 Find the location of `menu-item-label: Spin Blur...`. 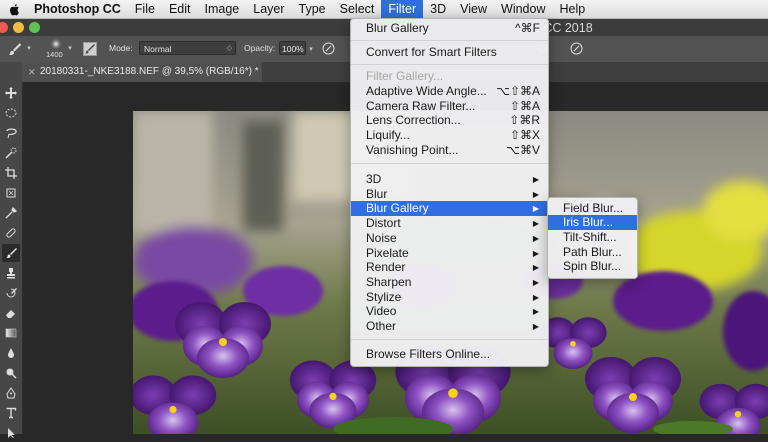

menu-item-label: Spin Blur... is located at coordinates (592, 266).